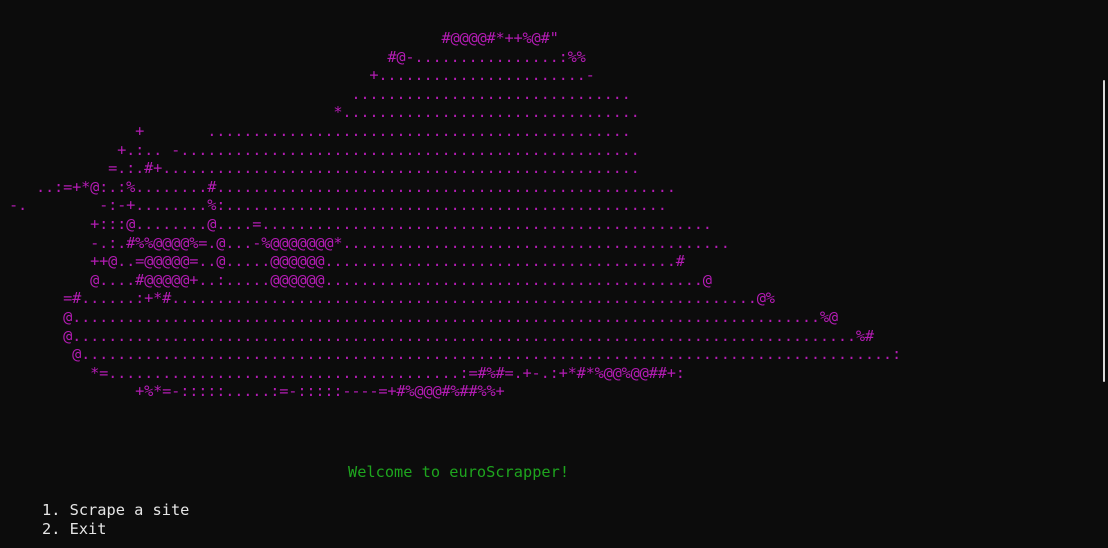  What do you see at coordinates (1104, 231) in the screenshot?
I see `terminal-scrollbar` at bounding box center [1104, 231].